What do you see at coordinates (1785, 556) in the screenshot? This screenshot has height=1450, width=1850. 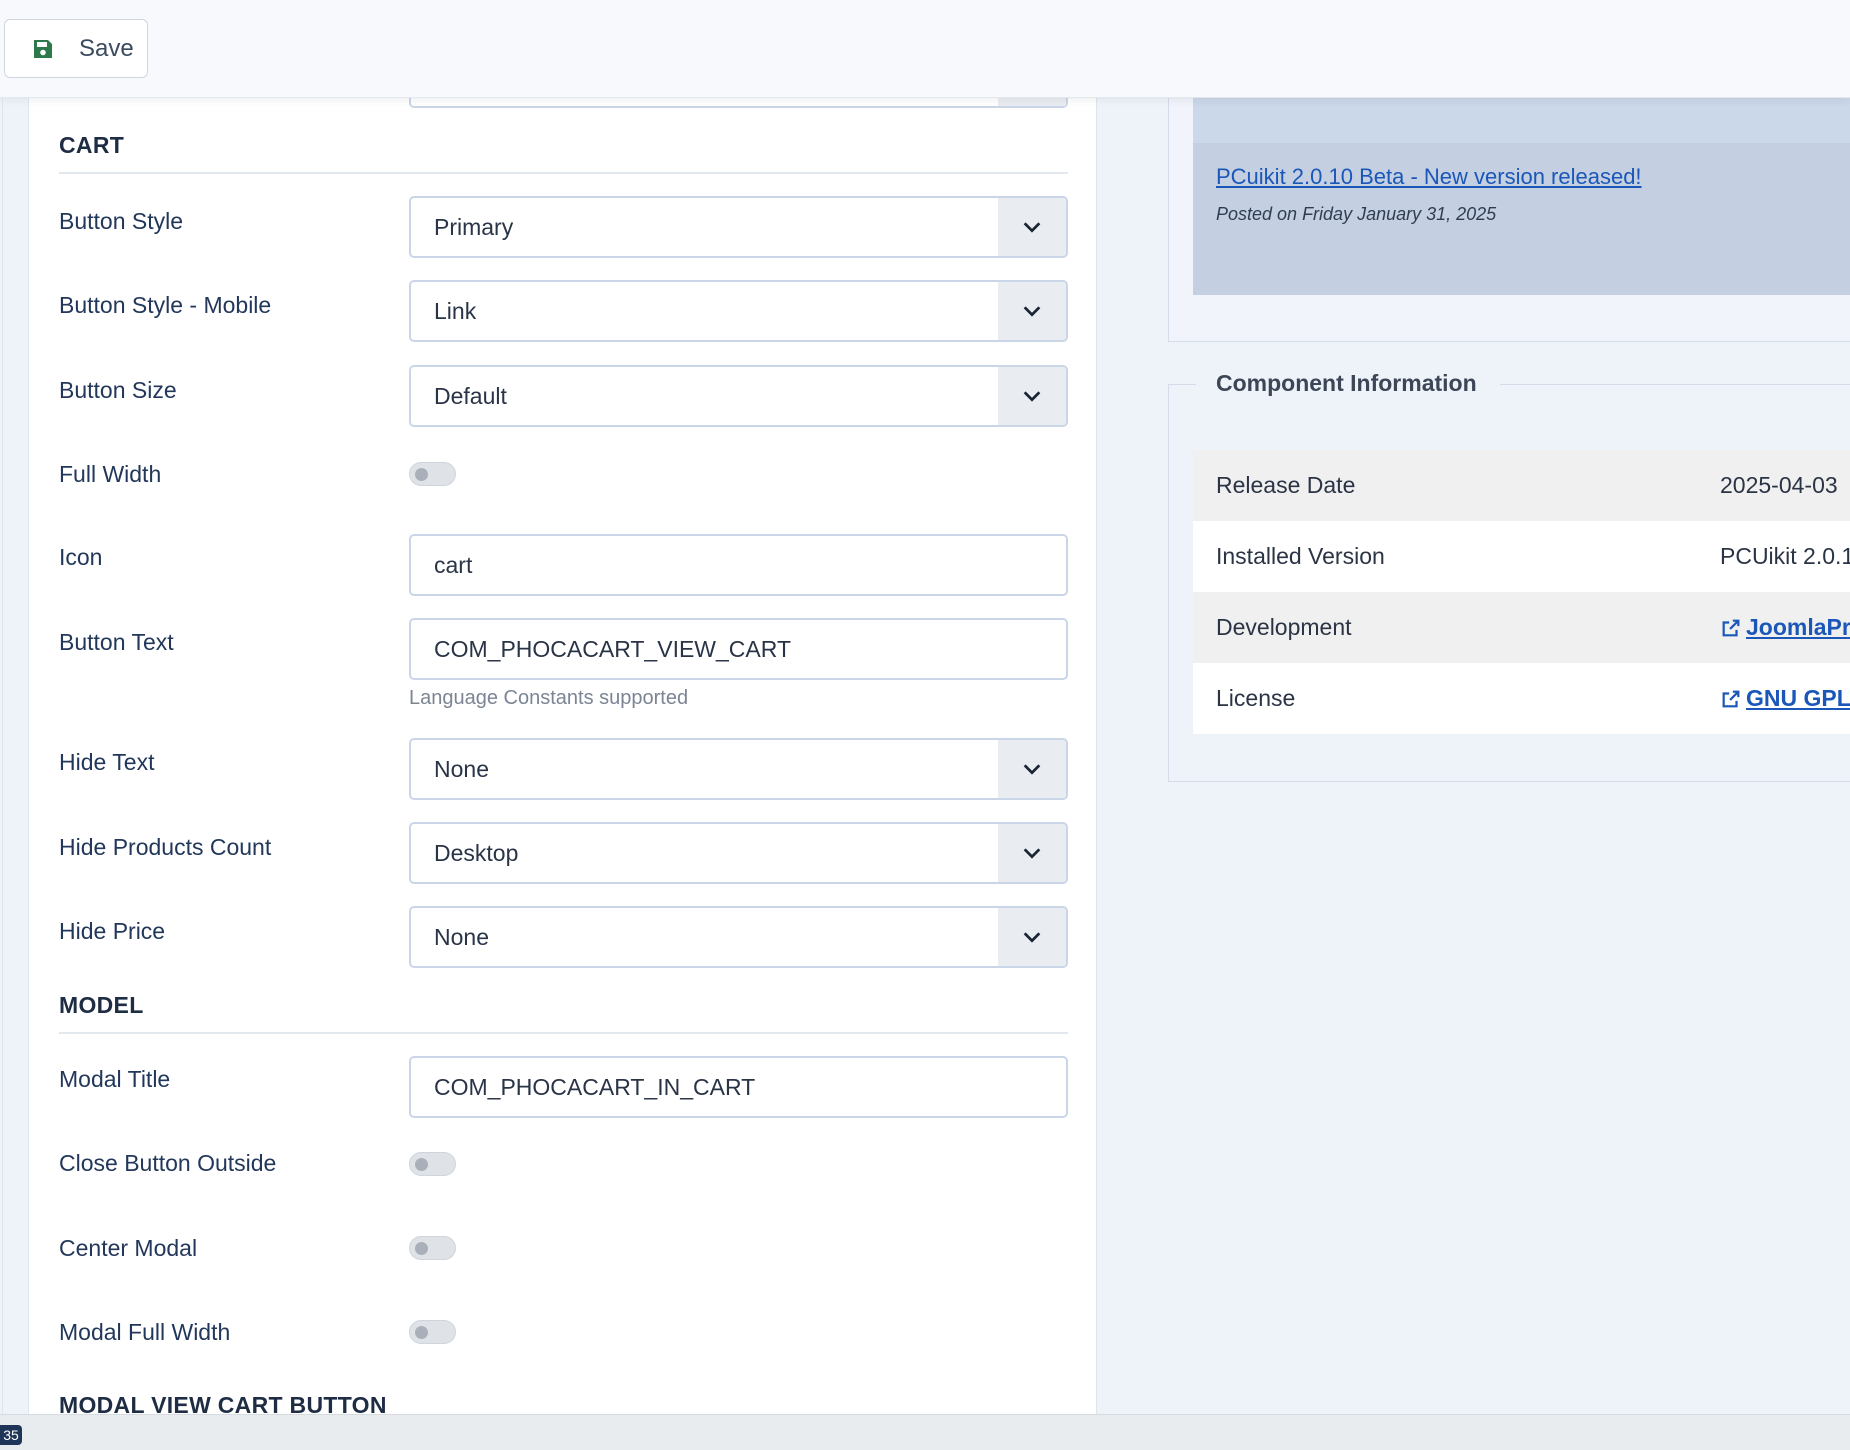 I see `info-value: PCUikit 2.0.1` at bounding box center [1785, 556].